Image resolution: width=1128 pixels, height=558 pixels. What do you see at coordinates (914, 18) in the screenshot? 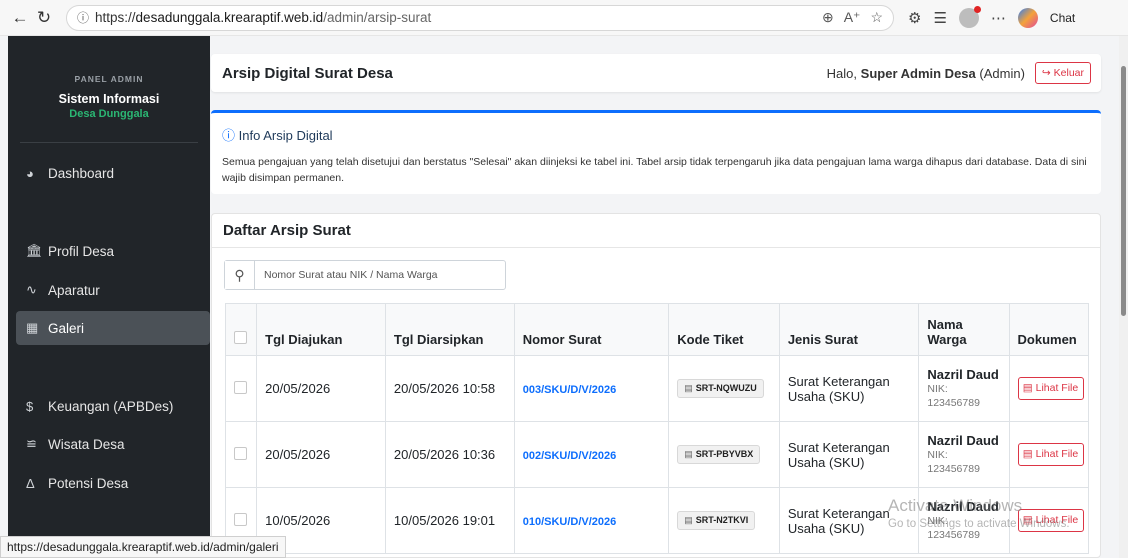
I see `extensions-icon: ⚙` at bounding box center [914, 18].